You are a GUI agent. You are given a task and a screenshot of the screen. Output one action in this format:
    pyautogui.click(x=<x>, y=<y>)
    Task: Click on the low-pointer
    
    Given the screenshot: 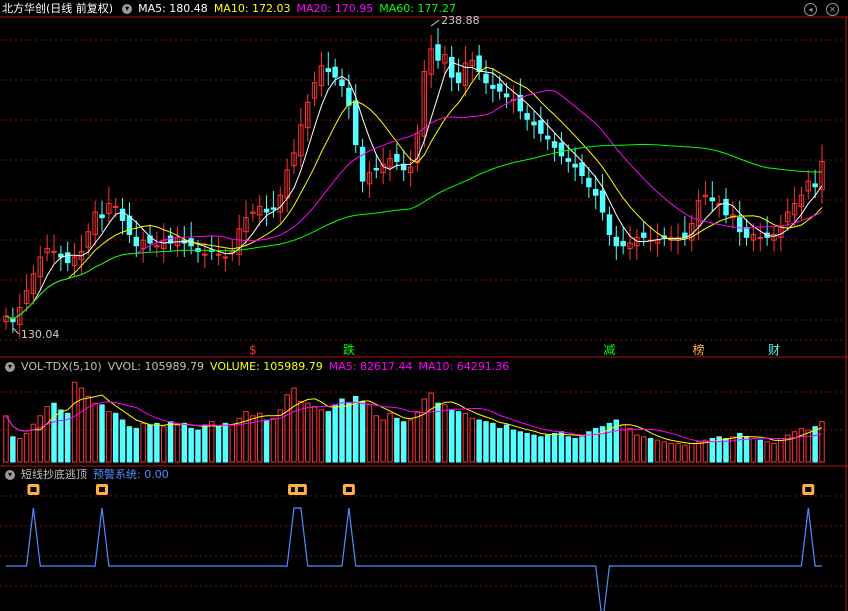 What is the action you would take?
    pyautogui.click(x=16, y=331)
    